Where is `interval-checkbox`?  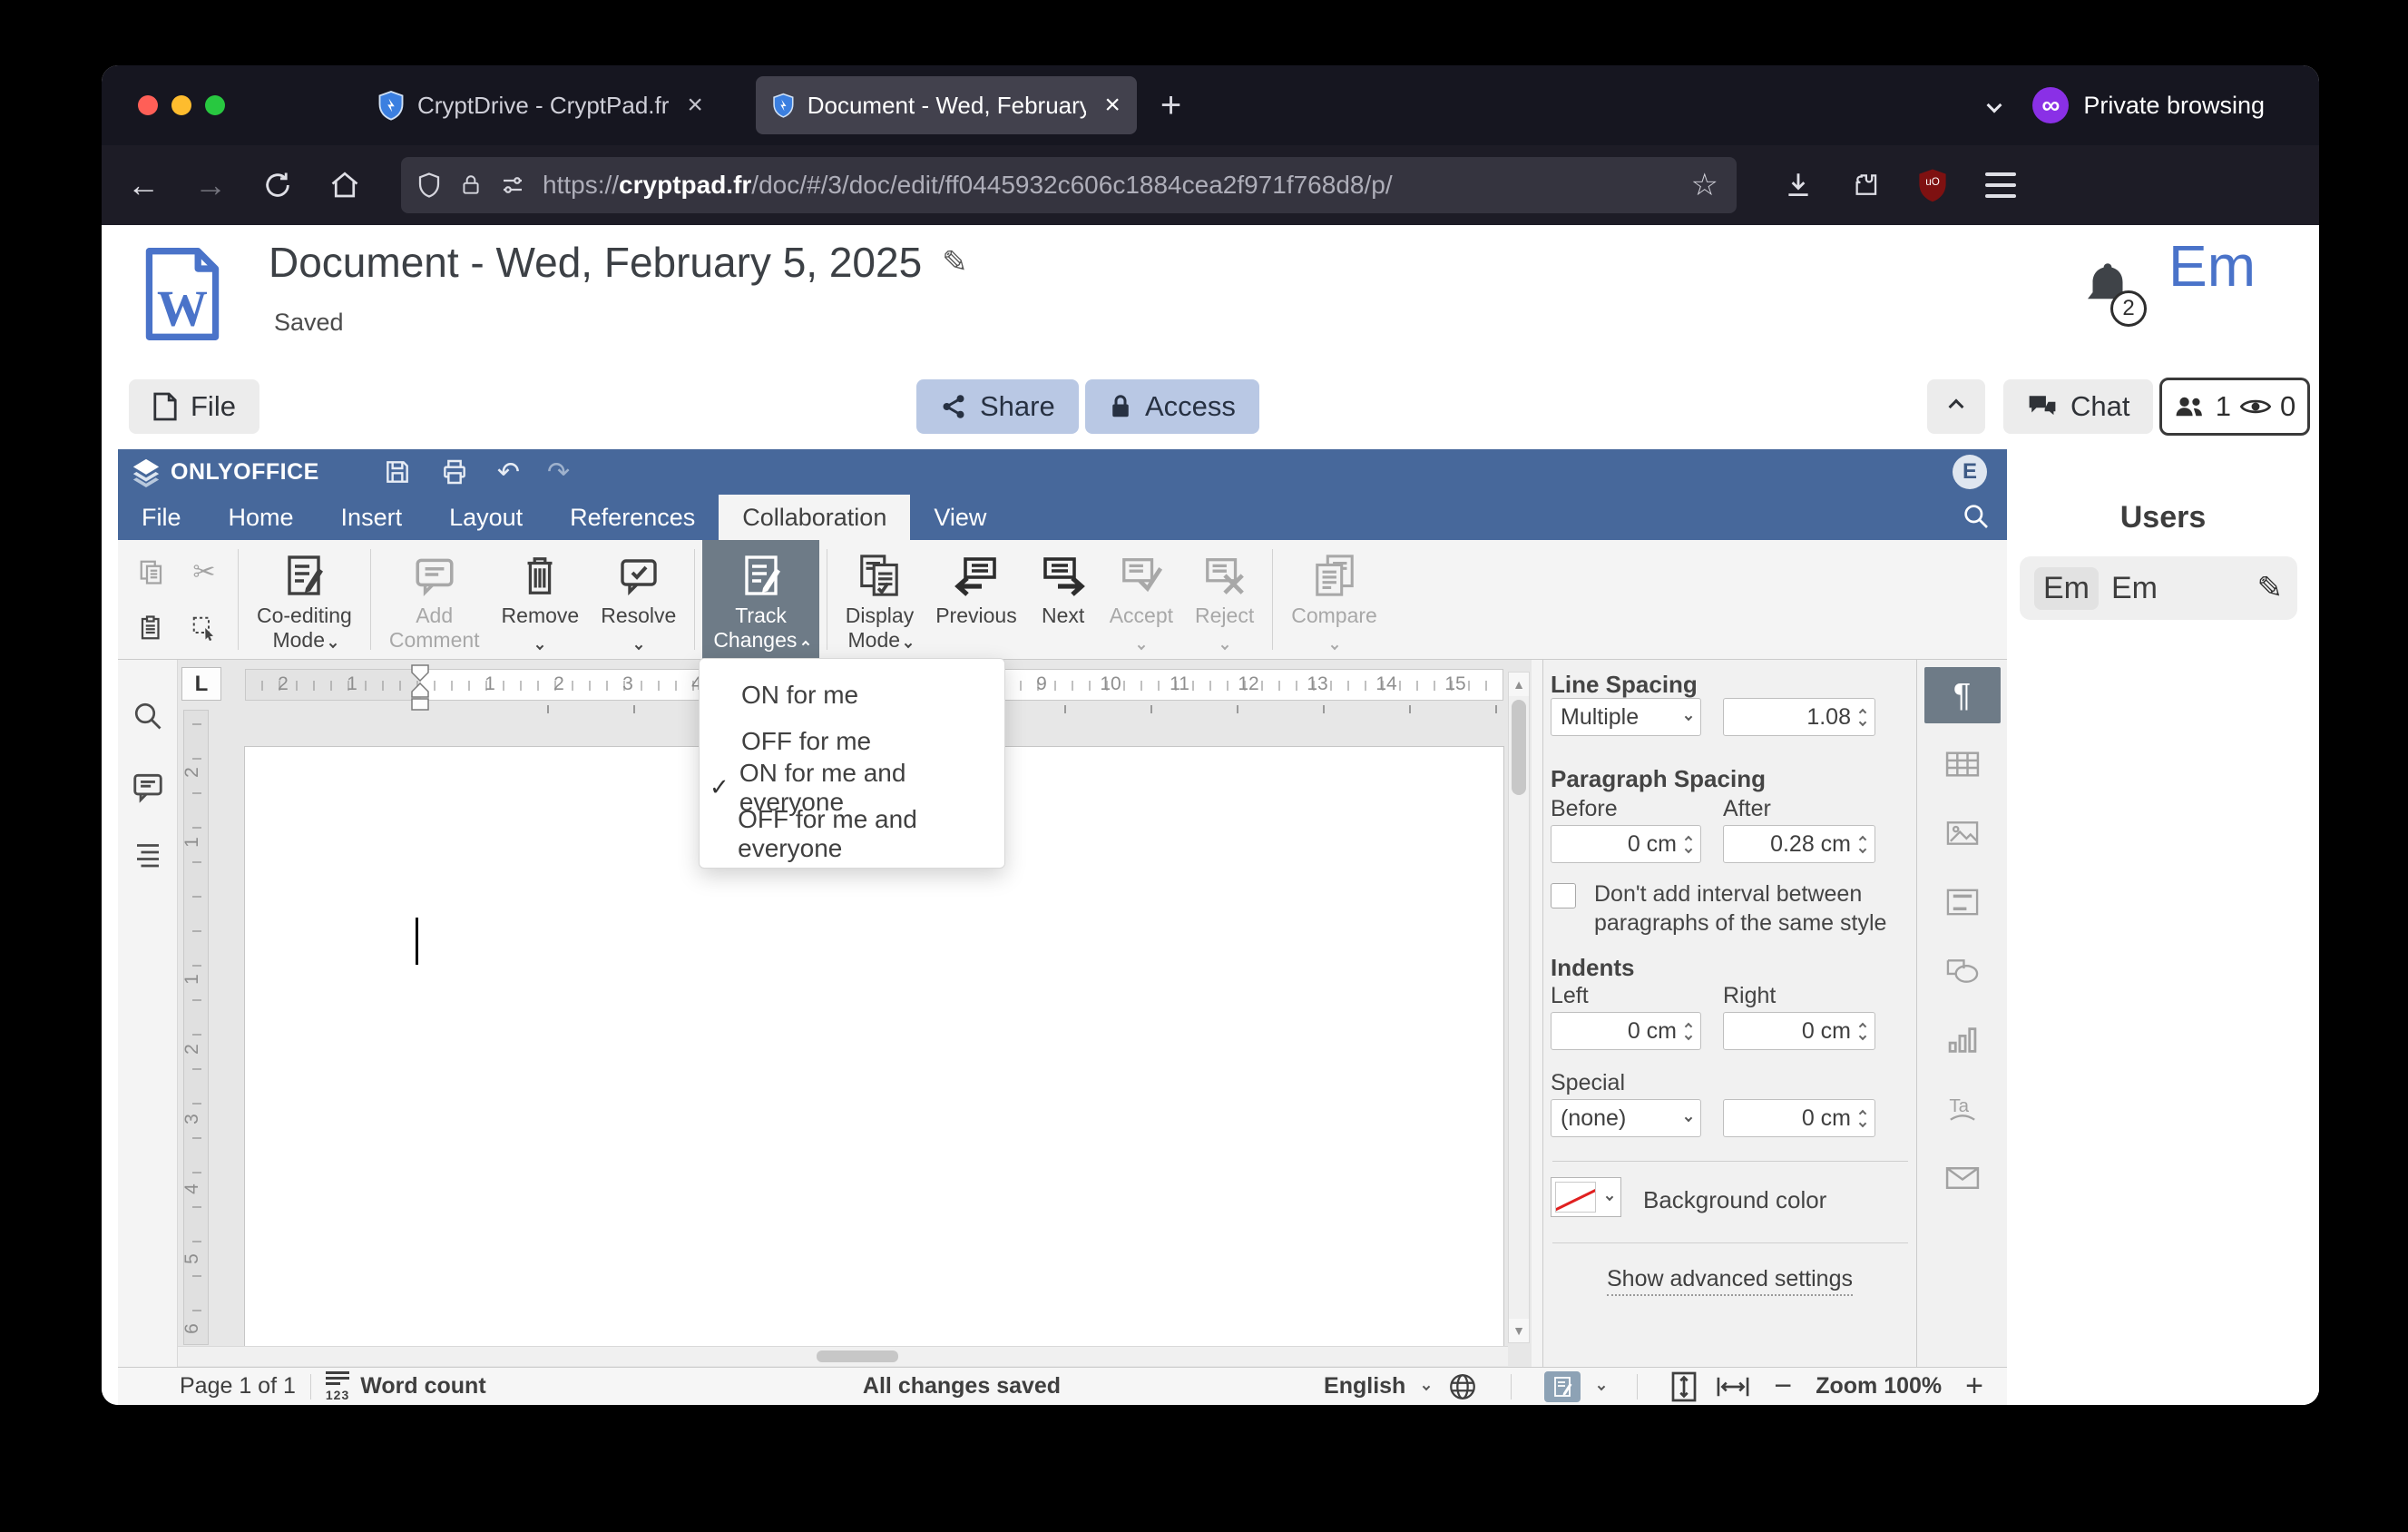 interval-checkbox is located at coordinates (1564, 895).